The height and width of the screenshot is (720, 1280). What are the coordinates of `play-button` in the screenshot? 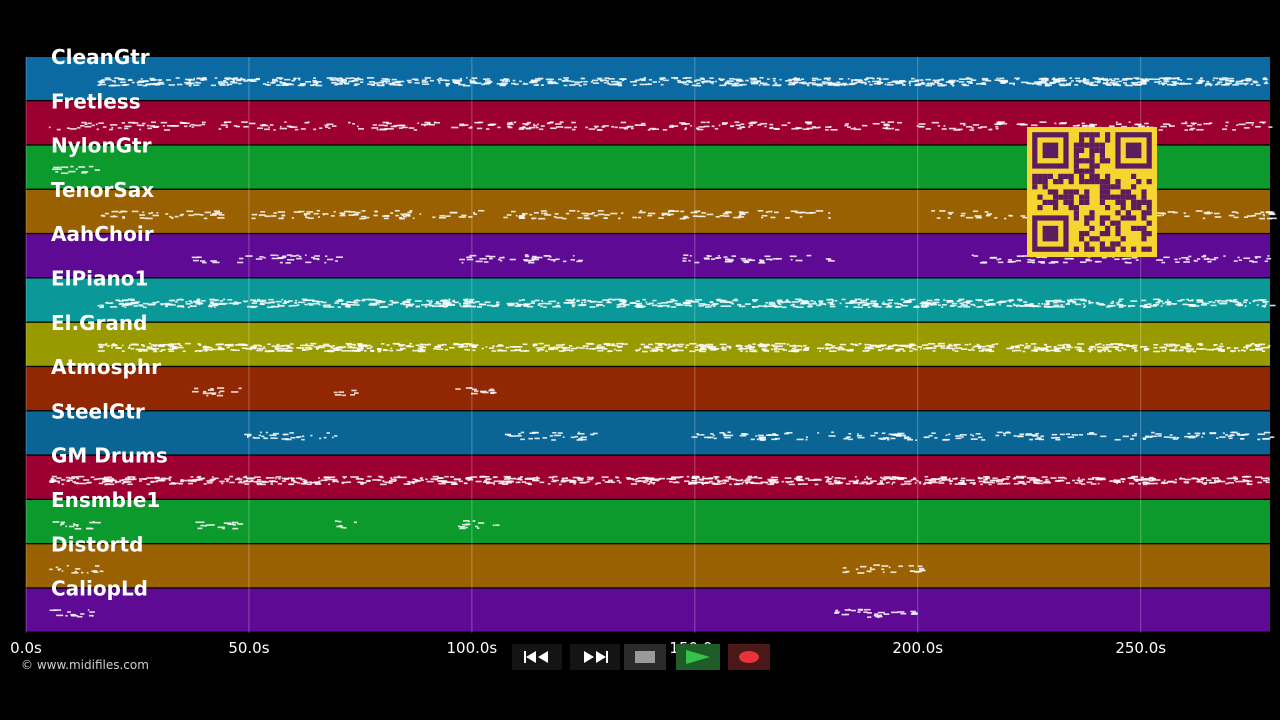 It's located at (698, 657).